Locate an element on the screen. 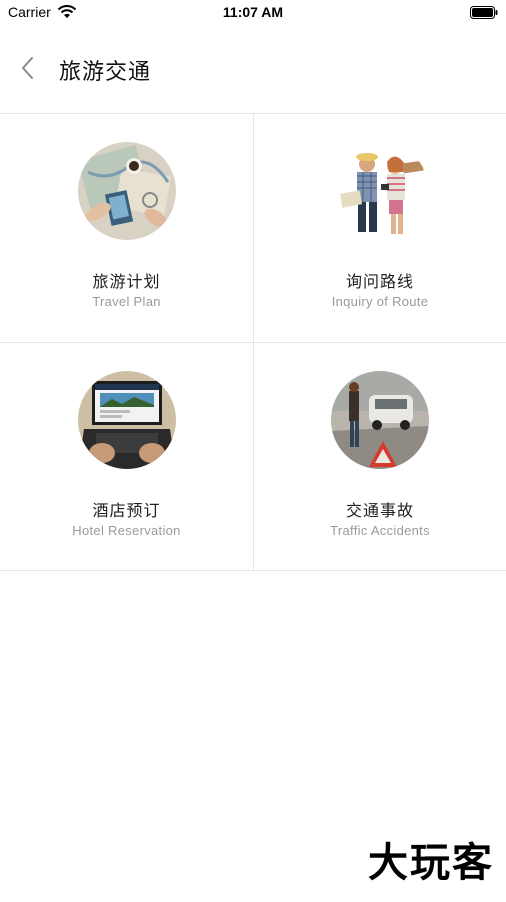 This screenshot has height=902, width=506. back-button is located at coordinates (28, 68).